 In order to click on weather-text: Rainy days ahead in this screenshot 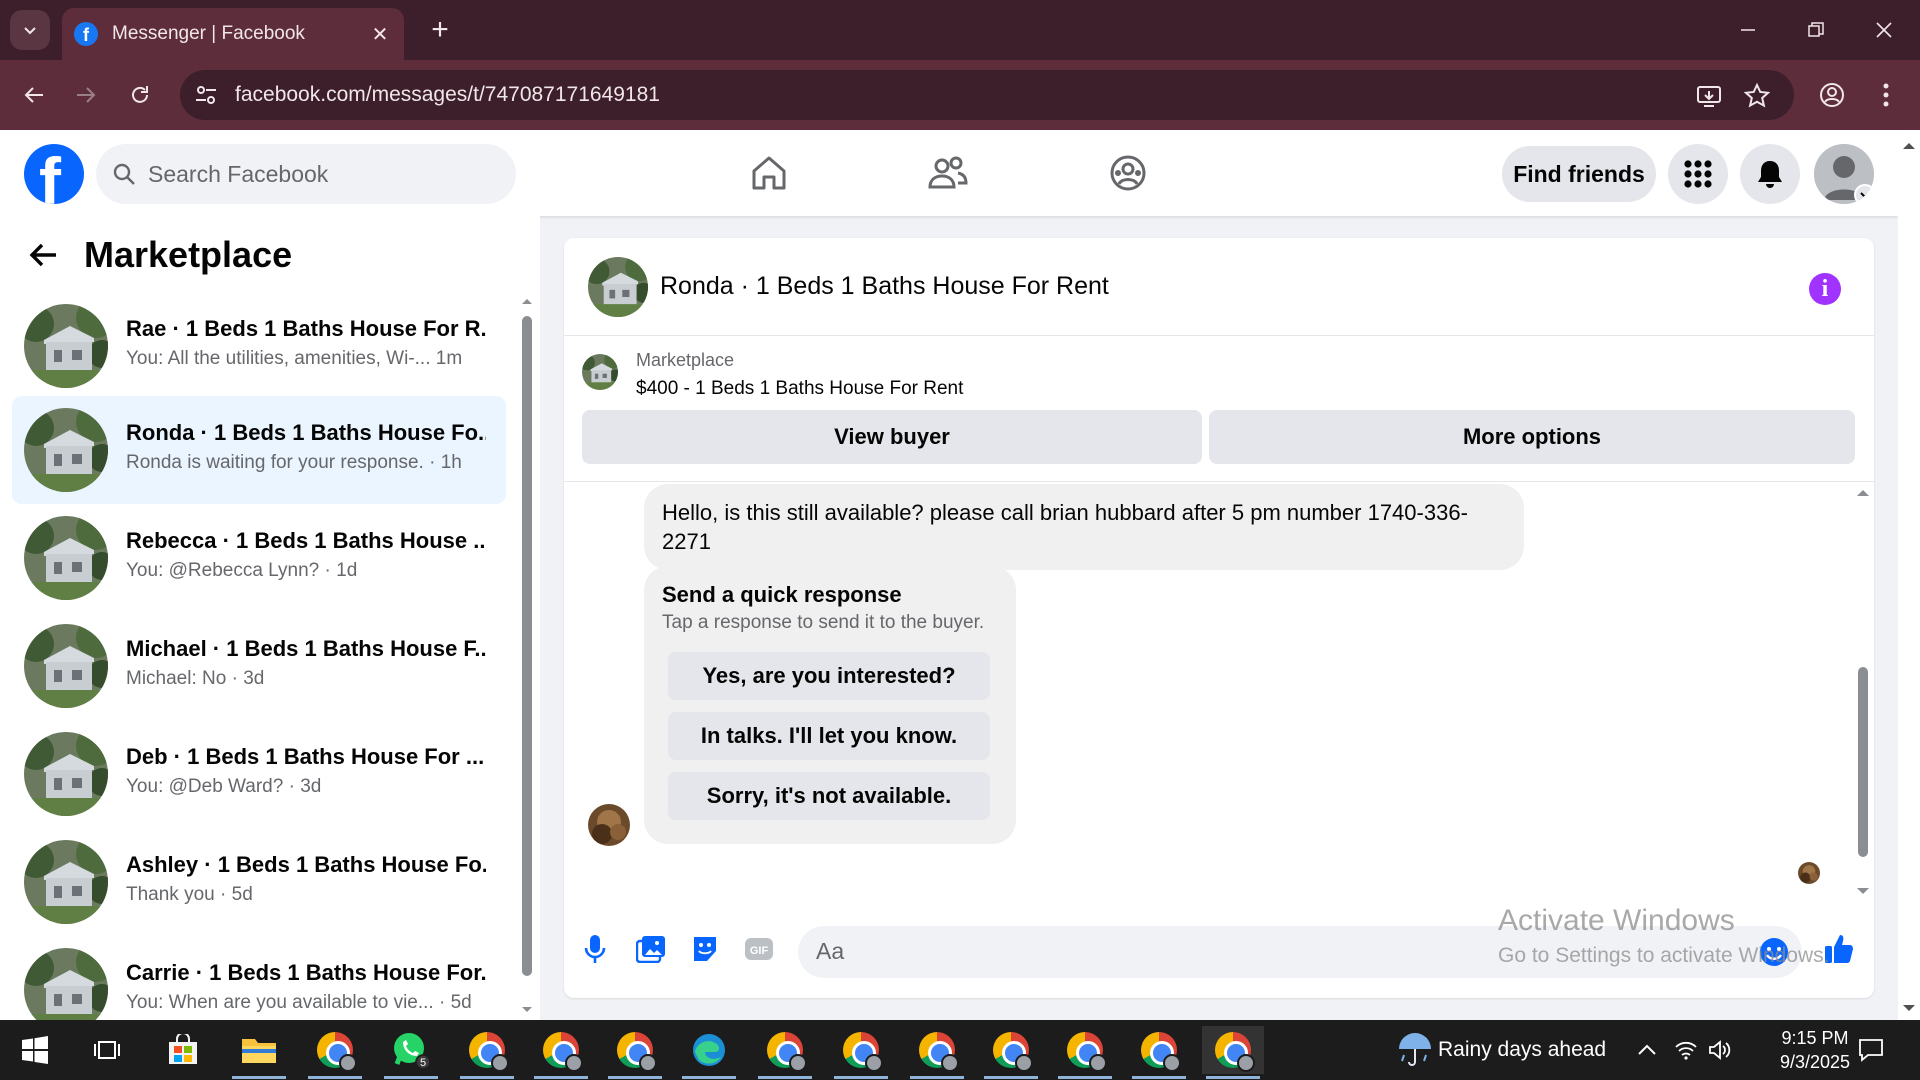, I will do `click(1522, 1050)`.